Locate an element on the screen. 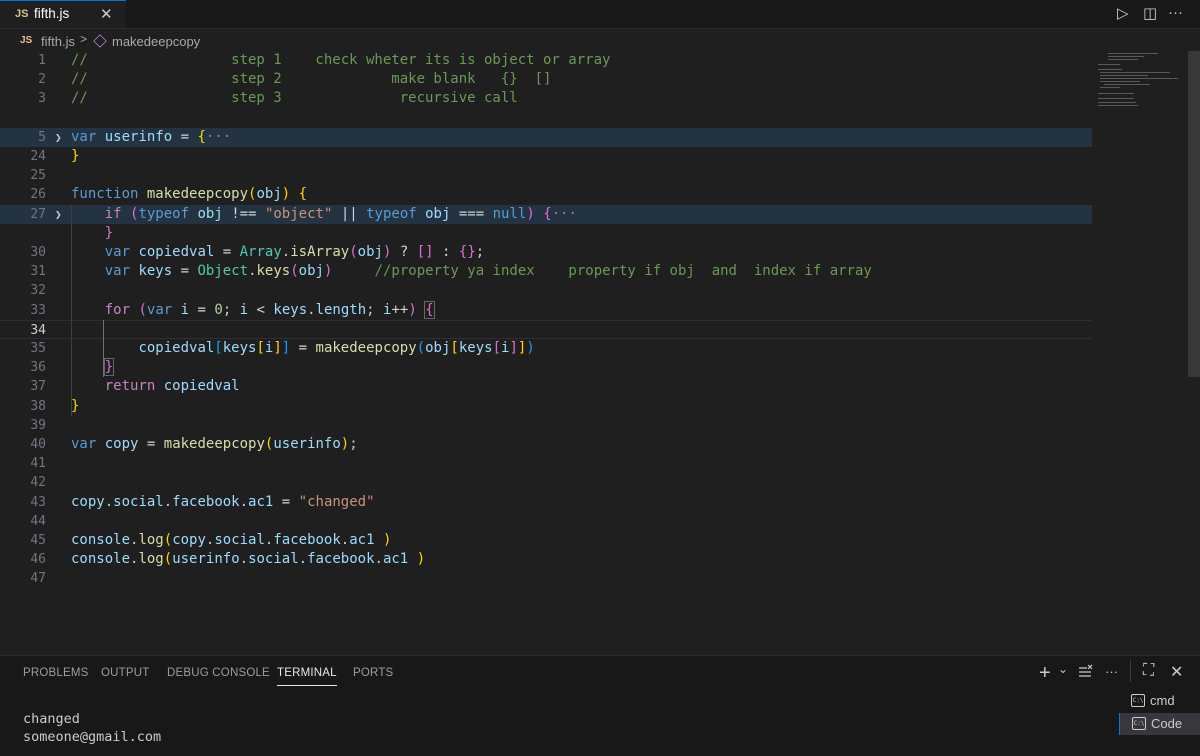 This screenshot has width=1200, height=756. line-number: 27 is located at coordinates (38, 214).